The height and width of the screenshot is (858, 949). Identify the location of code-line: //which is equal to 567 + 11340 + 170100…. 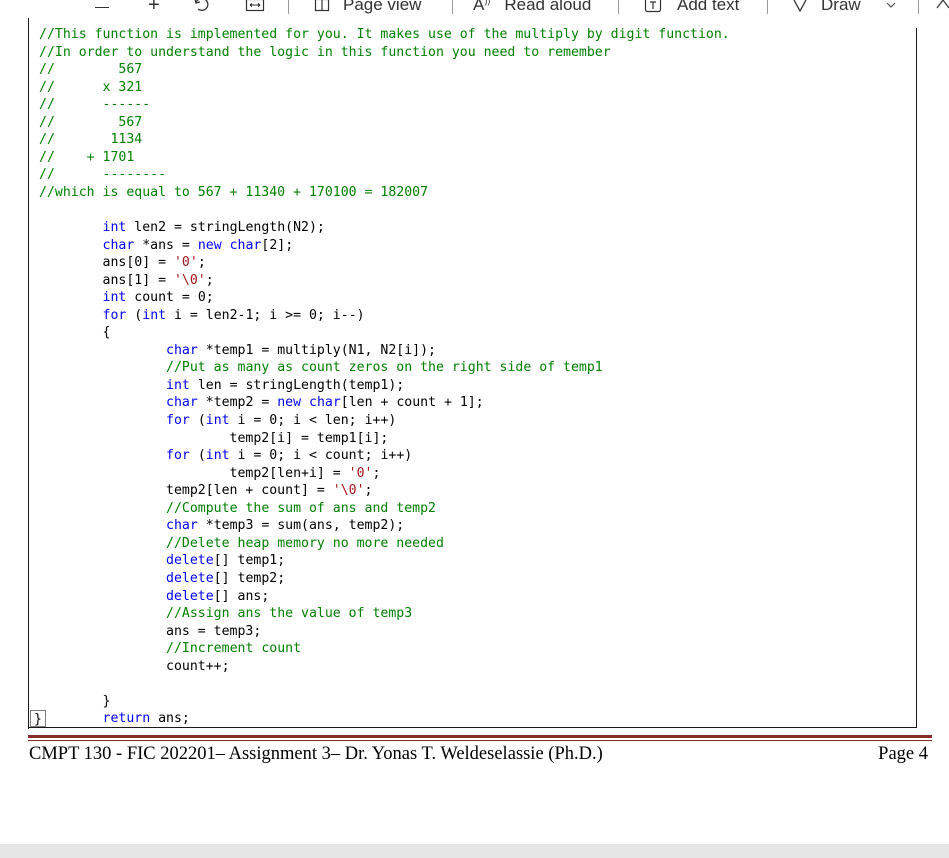
(233, 192).